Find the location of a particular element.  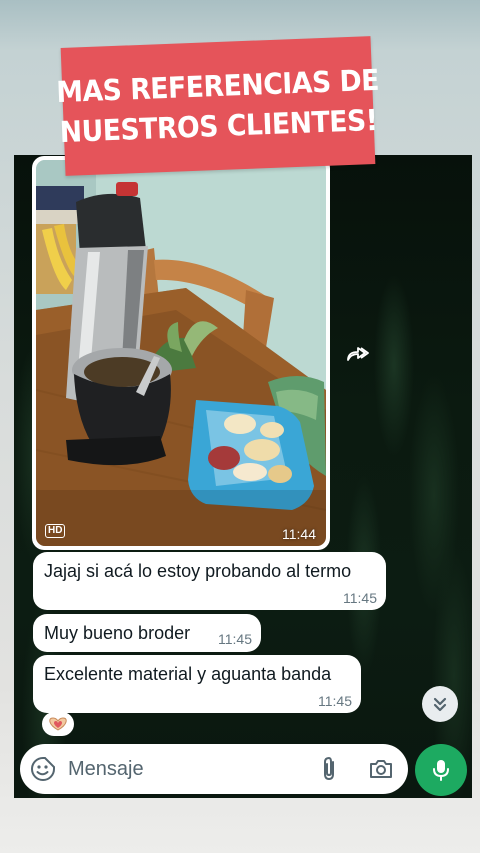

message-bubble: Muy bueno broder 11:45 is located at coordinates (147, 633).